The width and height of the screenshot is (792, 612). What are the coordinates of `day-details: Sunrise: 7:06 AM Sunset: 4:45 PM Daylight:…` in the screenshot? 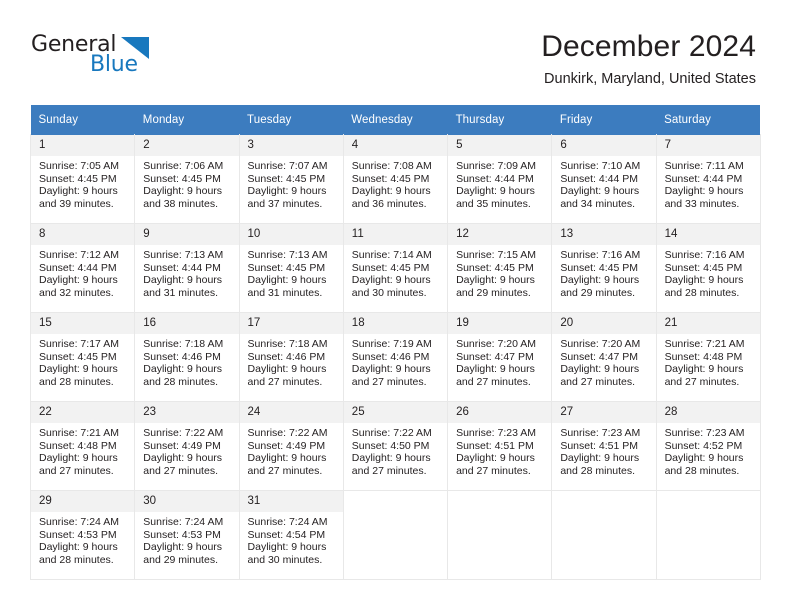 It's located at (186, 183).